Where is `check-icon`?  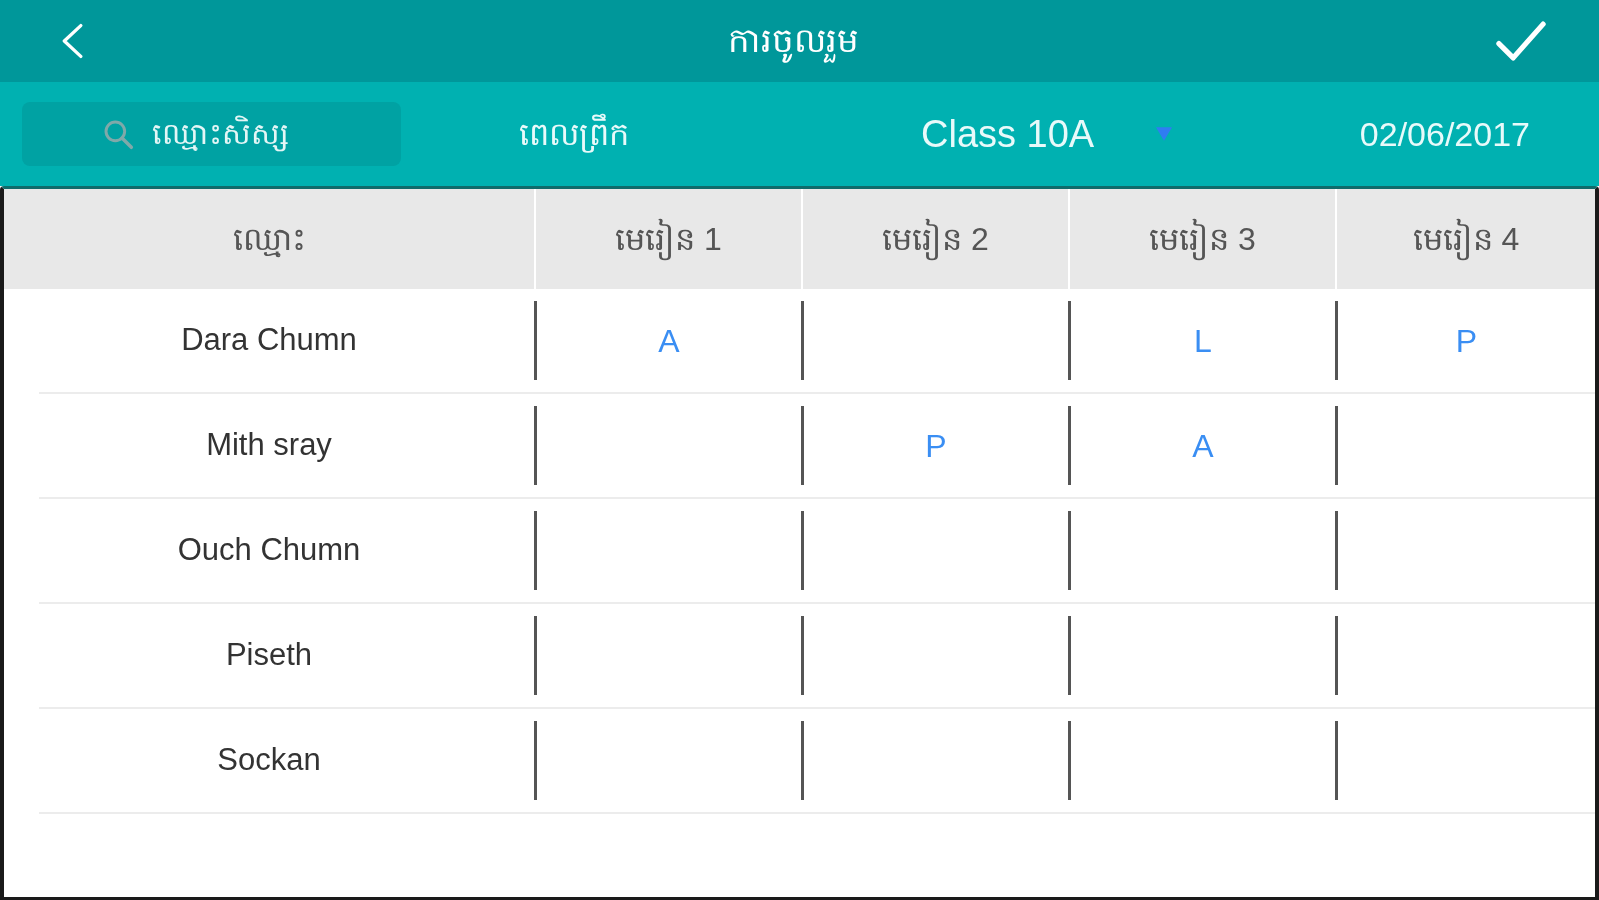 check-icon is located at coordinates (1521, 41).